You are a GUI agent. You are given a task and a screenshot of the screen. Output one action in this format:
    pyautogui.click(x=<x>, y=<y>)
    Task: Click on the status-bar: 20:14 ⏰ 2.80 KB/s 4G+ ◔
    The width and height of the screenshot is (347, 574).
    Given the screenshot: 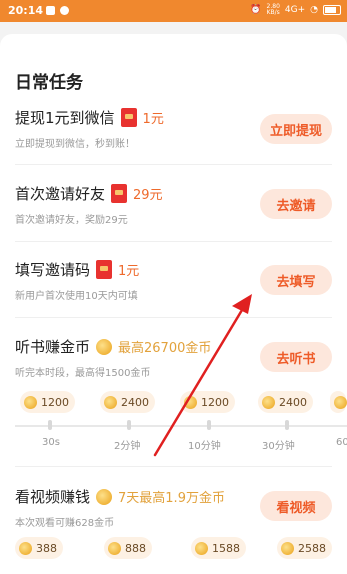 What is the action you would take?
    pyautogui.click(x=173, y=11)
    